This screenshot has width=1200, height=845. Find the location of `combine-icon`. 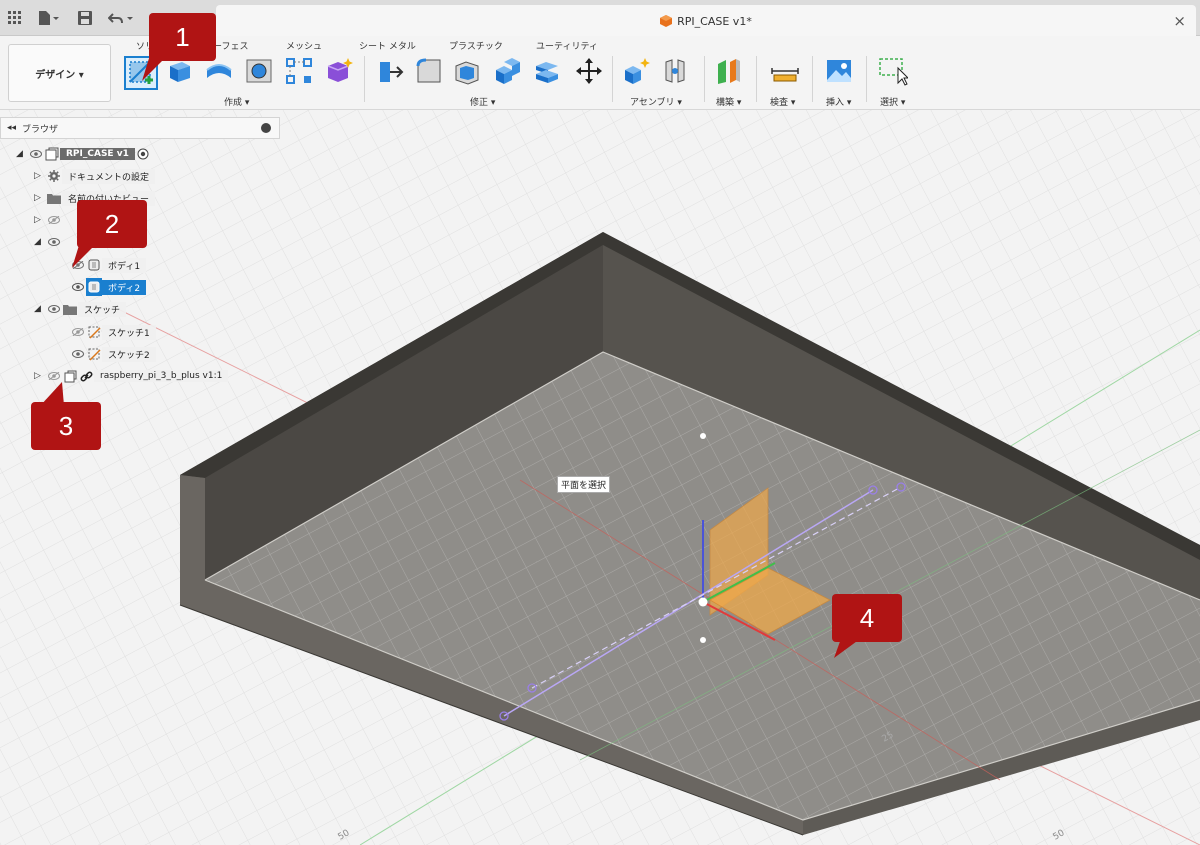

combine-icon is located at coordinates (507, 71).